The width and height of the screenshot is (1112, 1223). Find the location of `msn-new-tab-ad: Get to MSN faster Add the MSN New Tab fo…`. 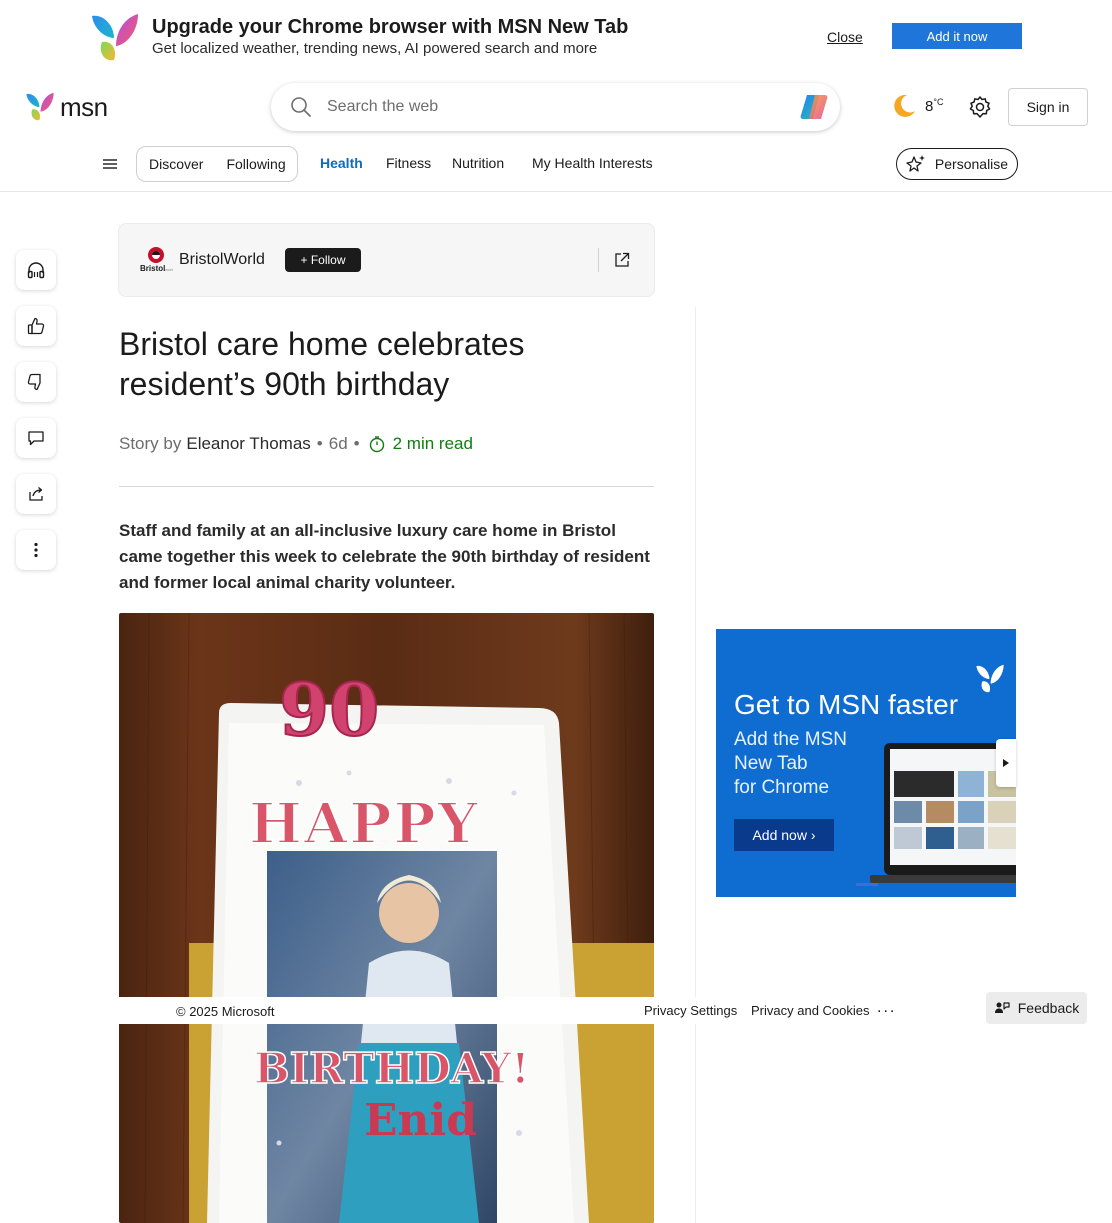

msn-new-tab-ad: Get to MSN faster Add the MSN New Tab fo… is located at coordinates (866, 763).